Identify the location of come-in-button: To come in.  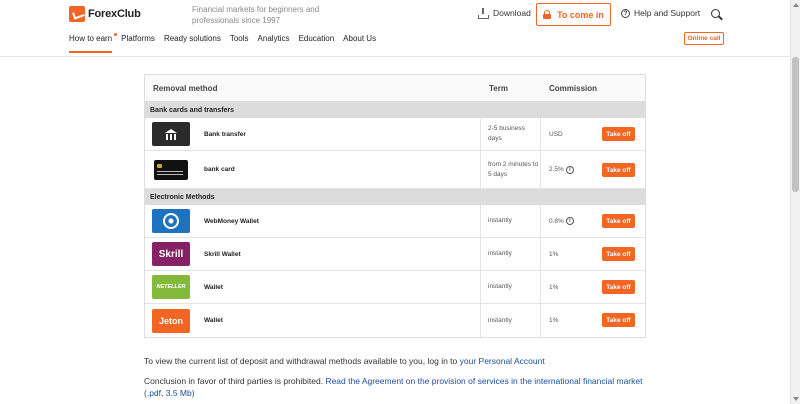
(573, 14).